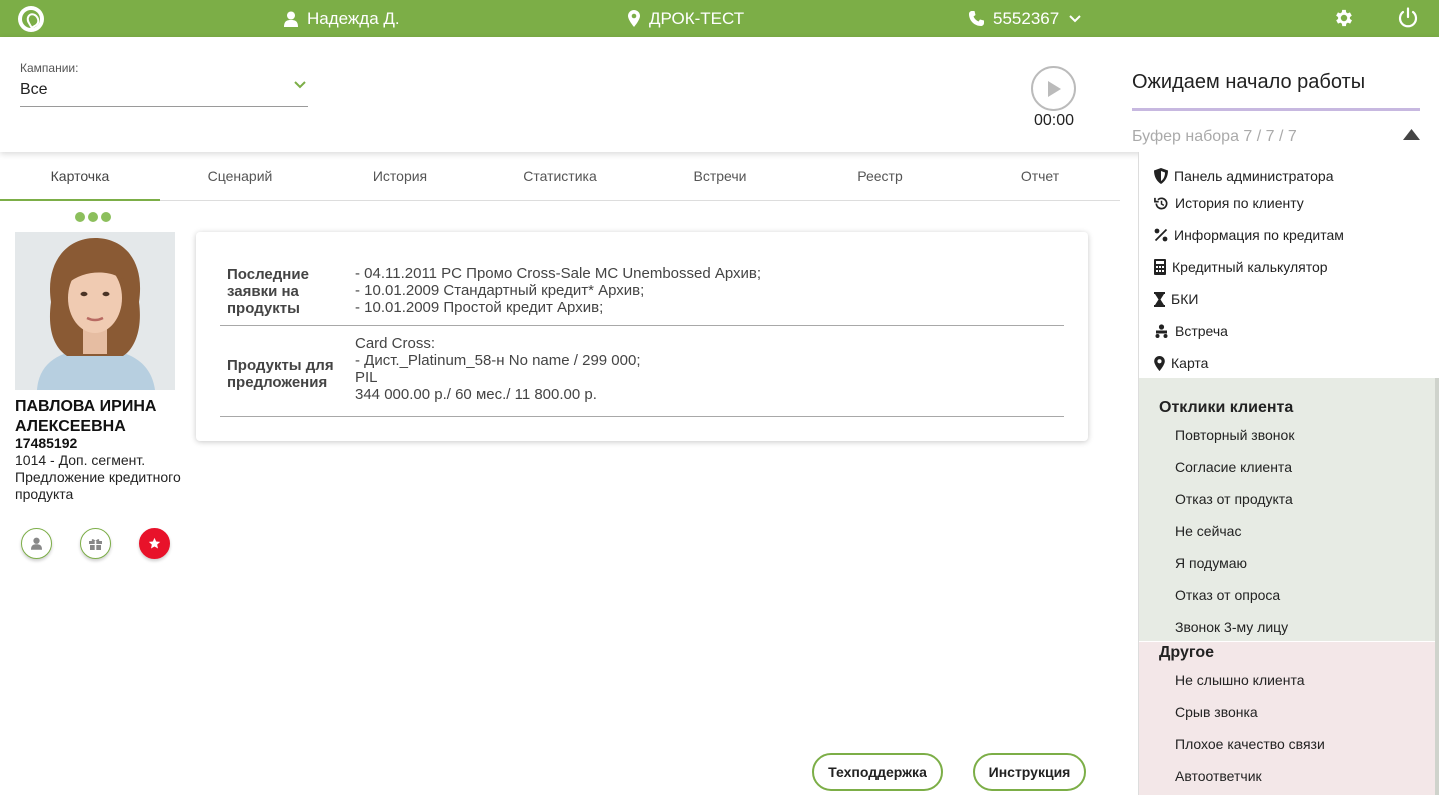  I want to click on history-icon, so click(1161, 202).